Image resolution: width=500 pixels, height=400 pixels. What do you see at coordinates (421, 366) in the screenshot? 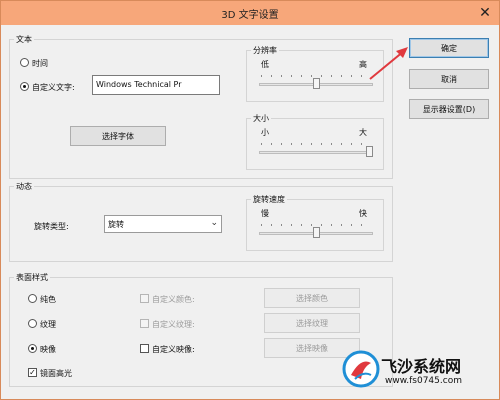
I see `watermark-name: 飞沙系统网` at bounding box center [421, 366].